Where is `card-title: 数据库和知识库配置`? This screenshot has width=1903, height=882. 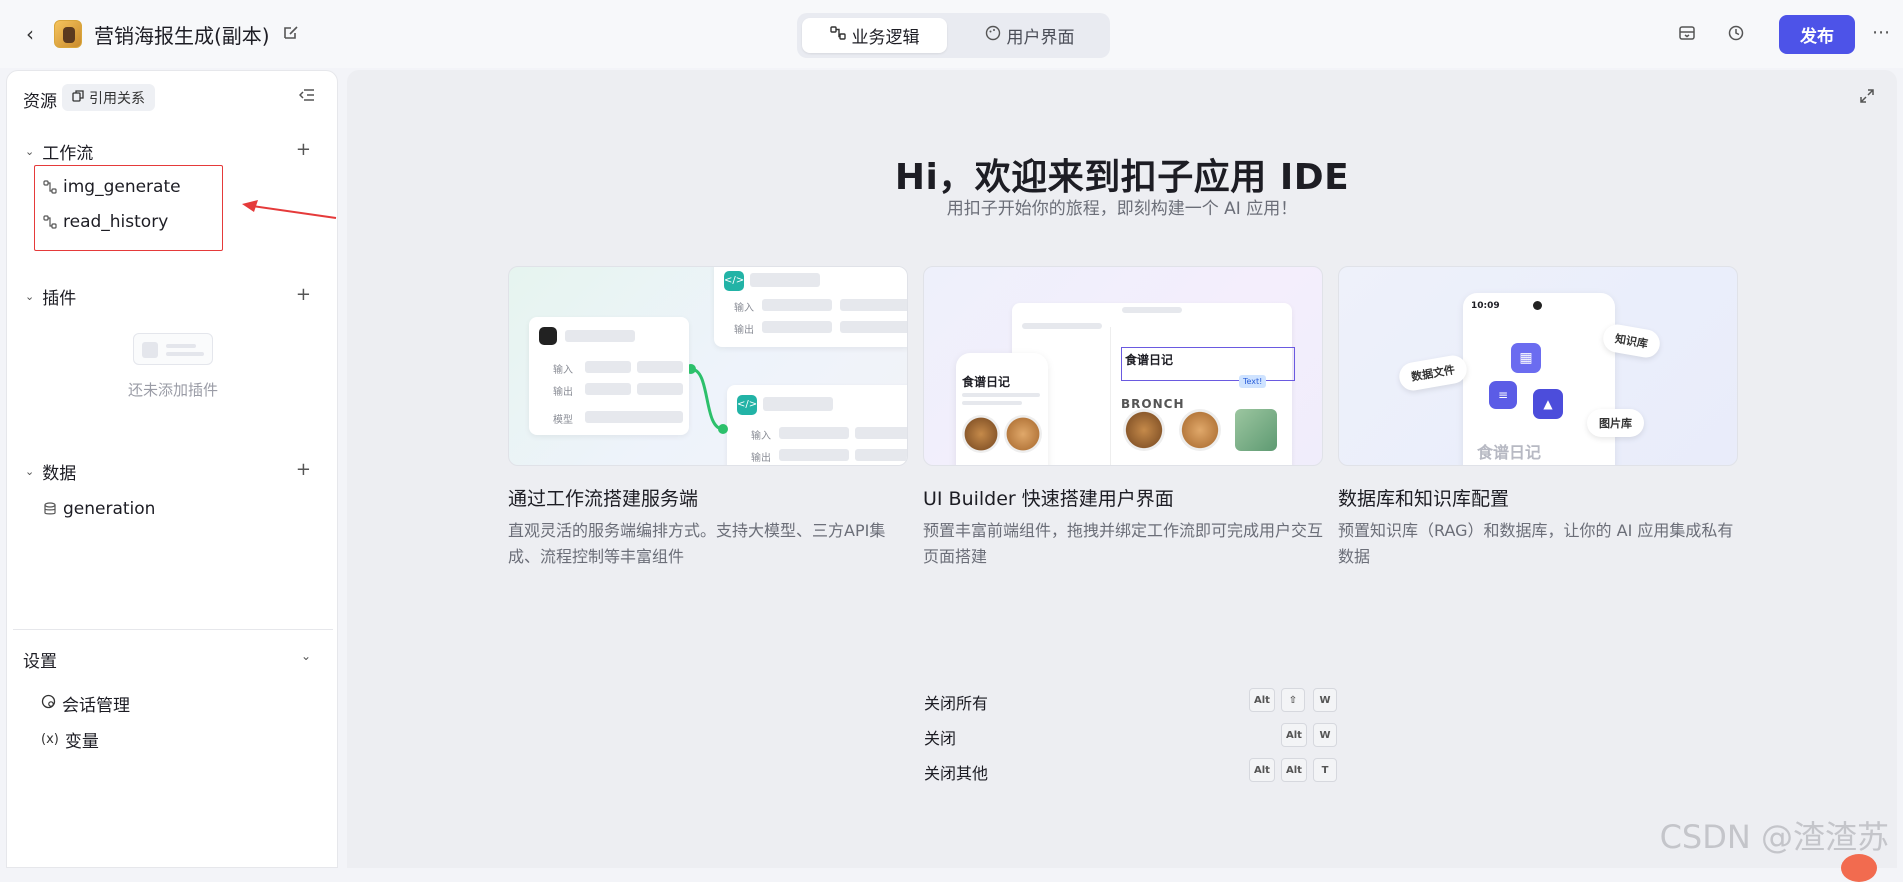 card-title: 数据库和知识库配置 is located at coordinates (1424, 499).